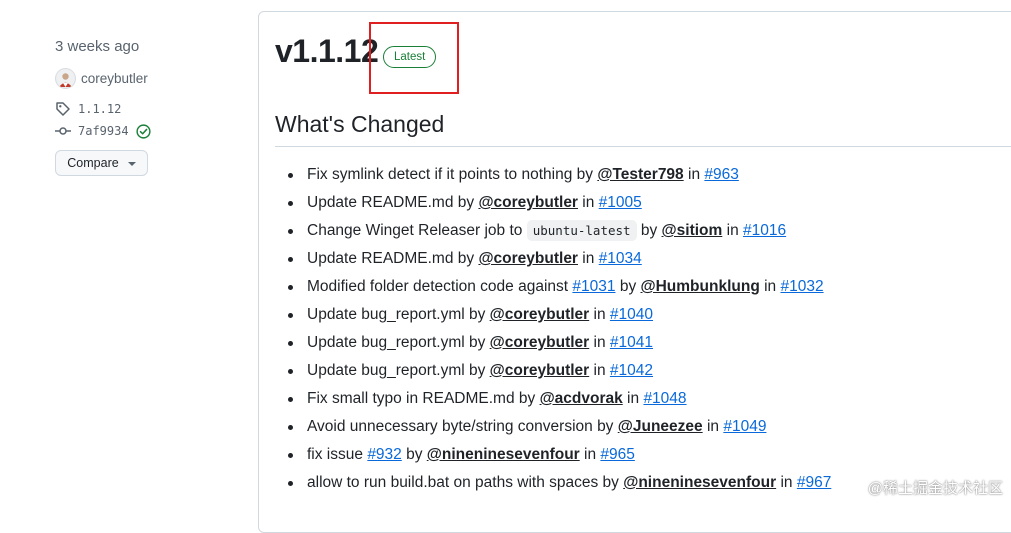 This screenshot has height=533, width=1011. What do you see at coordinates (764, 230) in the screenshot?
I see `pull-request-link: #1016` at bounding box center [764, 230].